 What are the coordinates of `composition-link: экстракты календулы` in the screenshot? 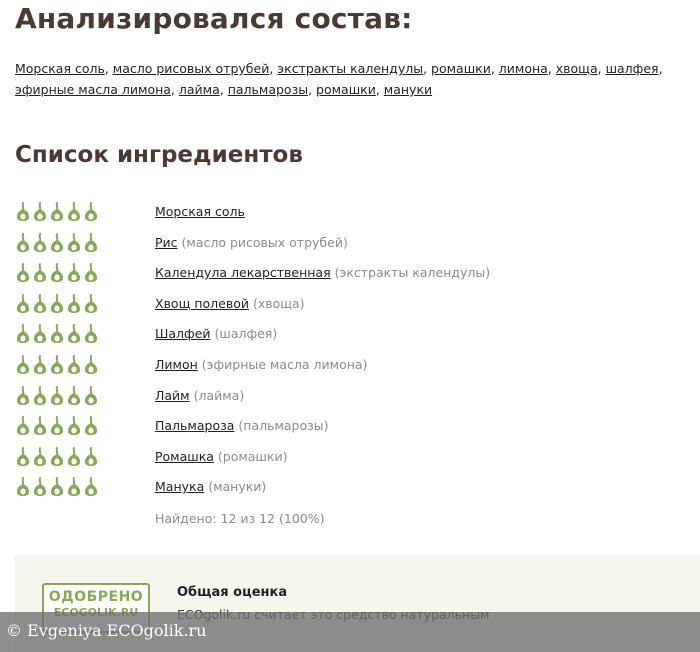 It's located at (350, 68).